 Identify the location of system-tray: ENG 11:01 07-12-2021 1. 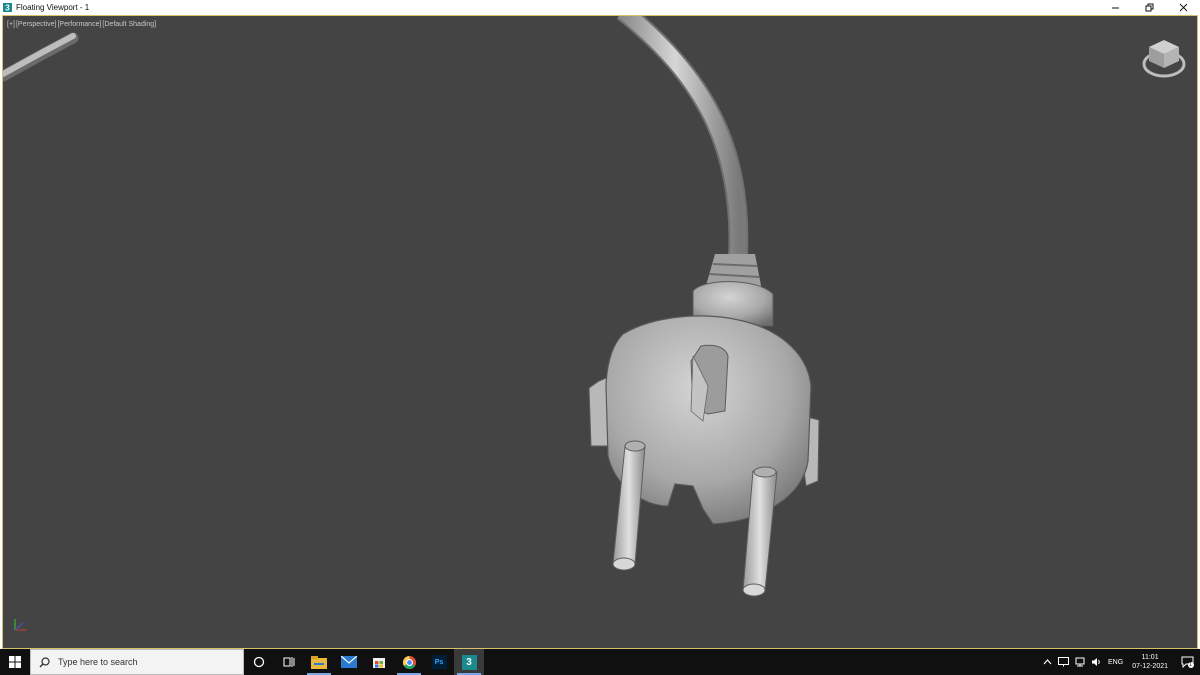
(1120, 662).